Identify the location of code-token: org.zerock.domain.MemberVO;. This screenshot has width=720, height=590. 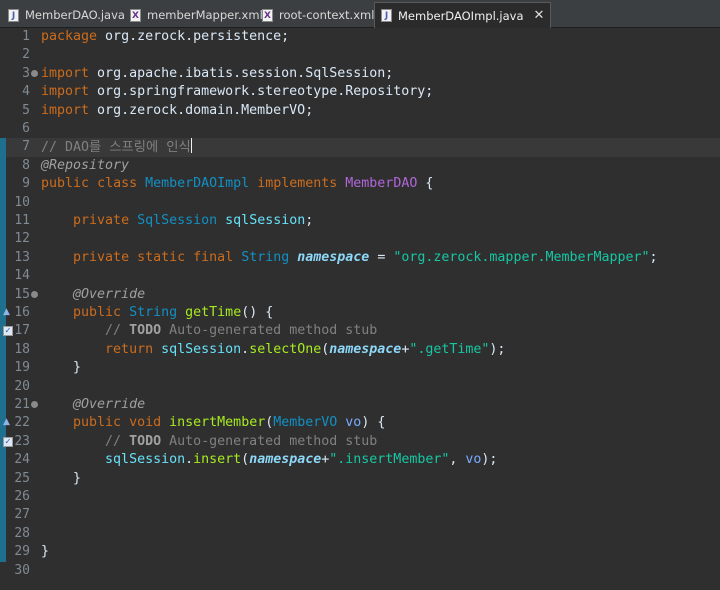
(201, 110).